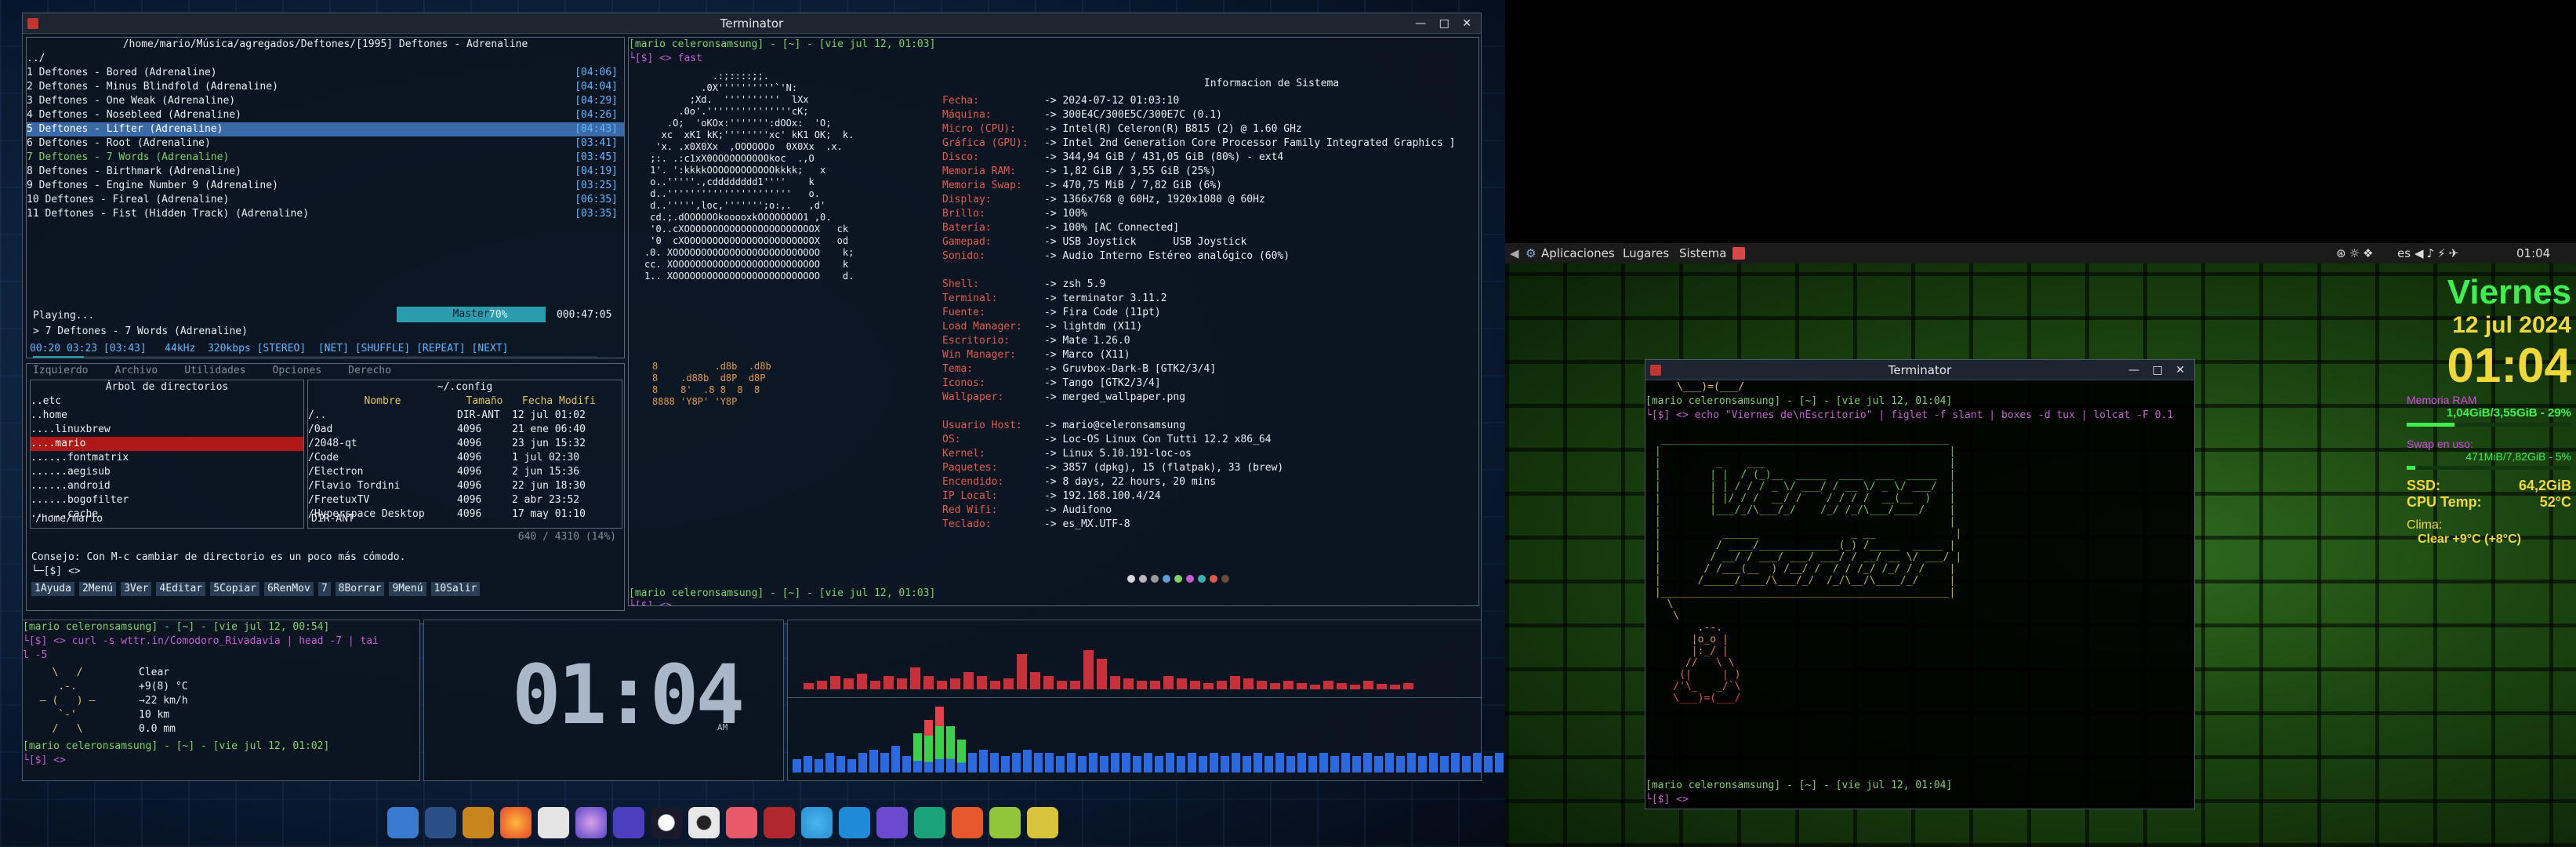 This screenshot has width=2576, height=847. What do you see at coordinates (326, 59) in the screenshot?
I see `music-up: ../` at bounding box center [326, 59].